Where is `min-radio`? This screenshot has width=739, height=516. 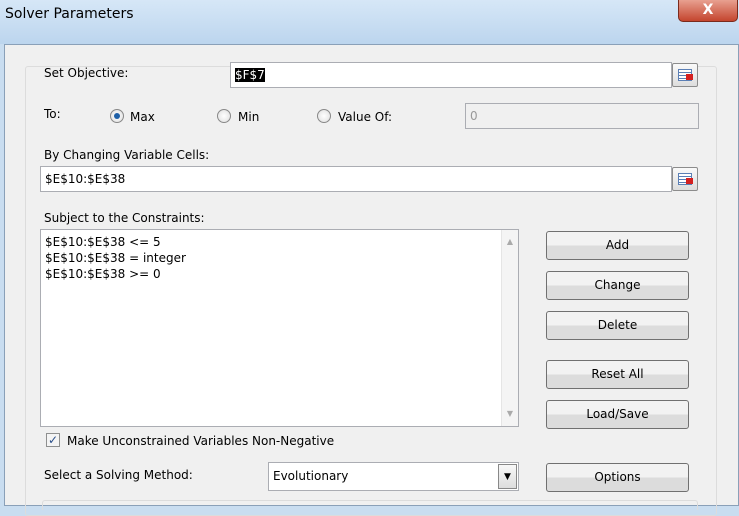
min-radio is located at coordinates (224, 116).